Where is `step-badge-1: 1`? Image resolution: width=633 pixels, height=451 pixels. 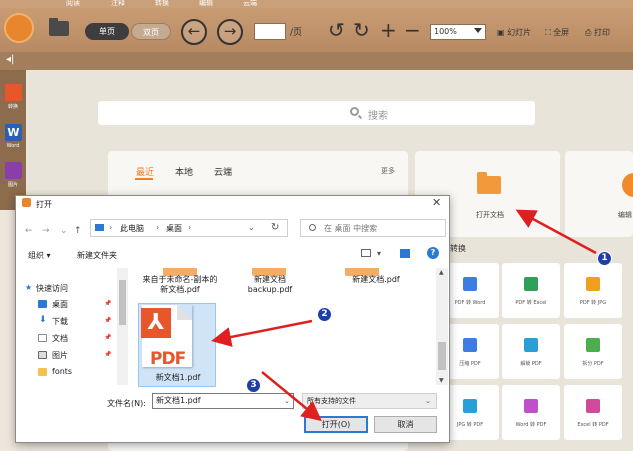
step-badge-1: 1 is located at coordinates (604, 258).